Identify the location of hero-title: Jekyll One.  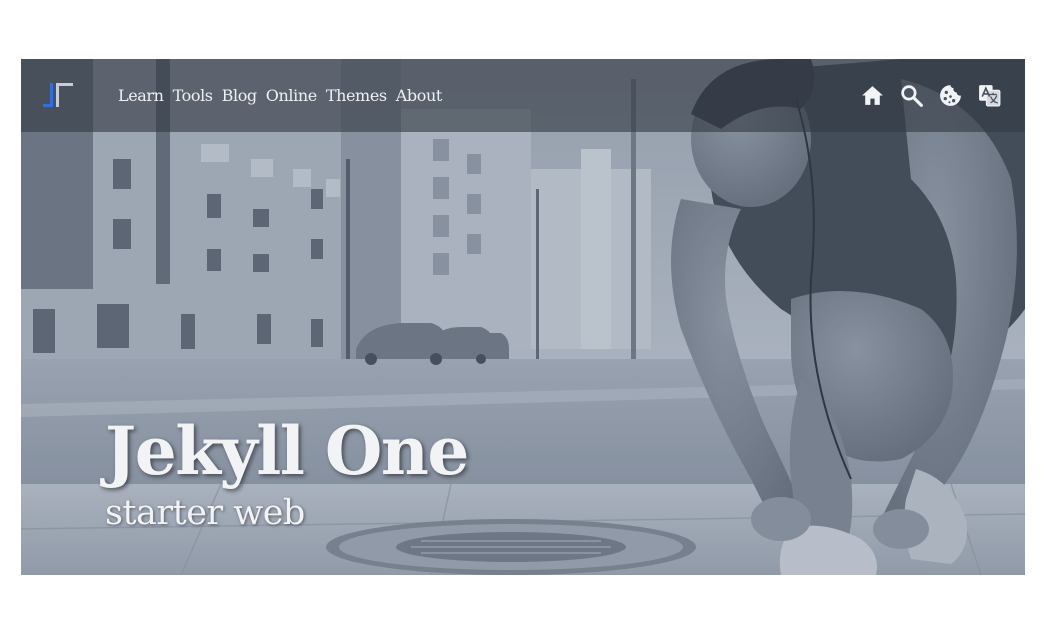
(287, 451).